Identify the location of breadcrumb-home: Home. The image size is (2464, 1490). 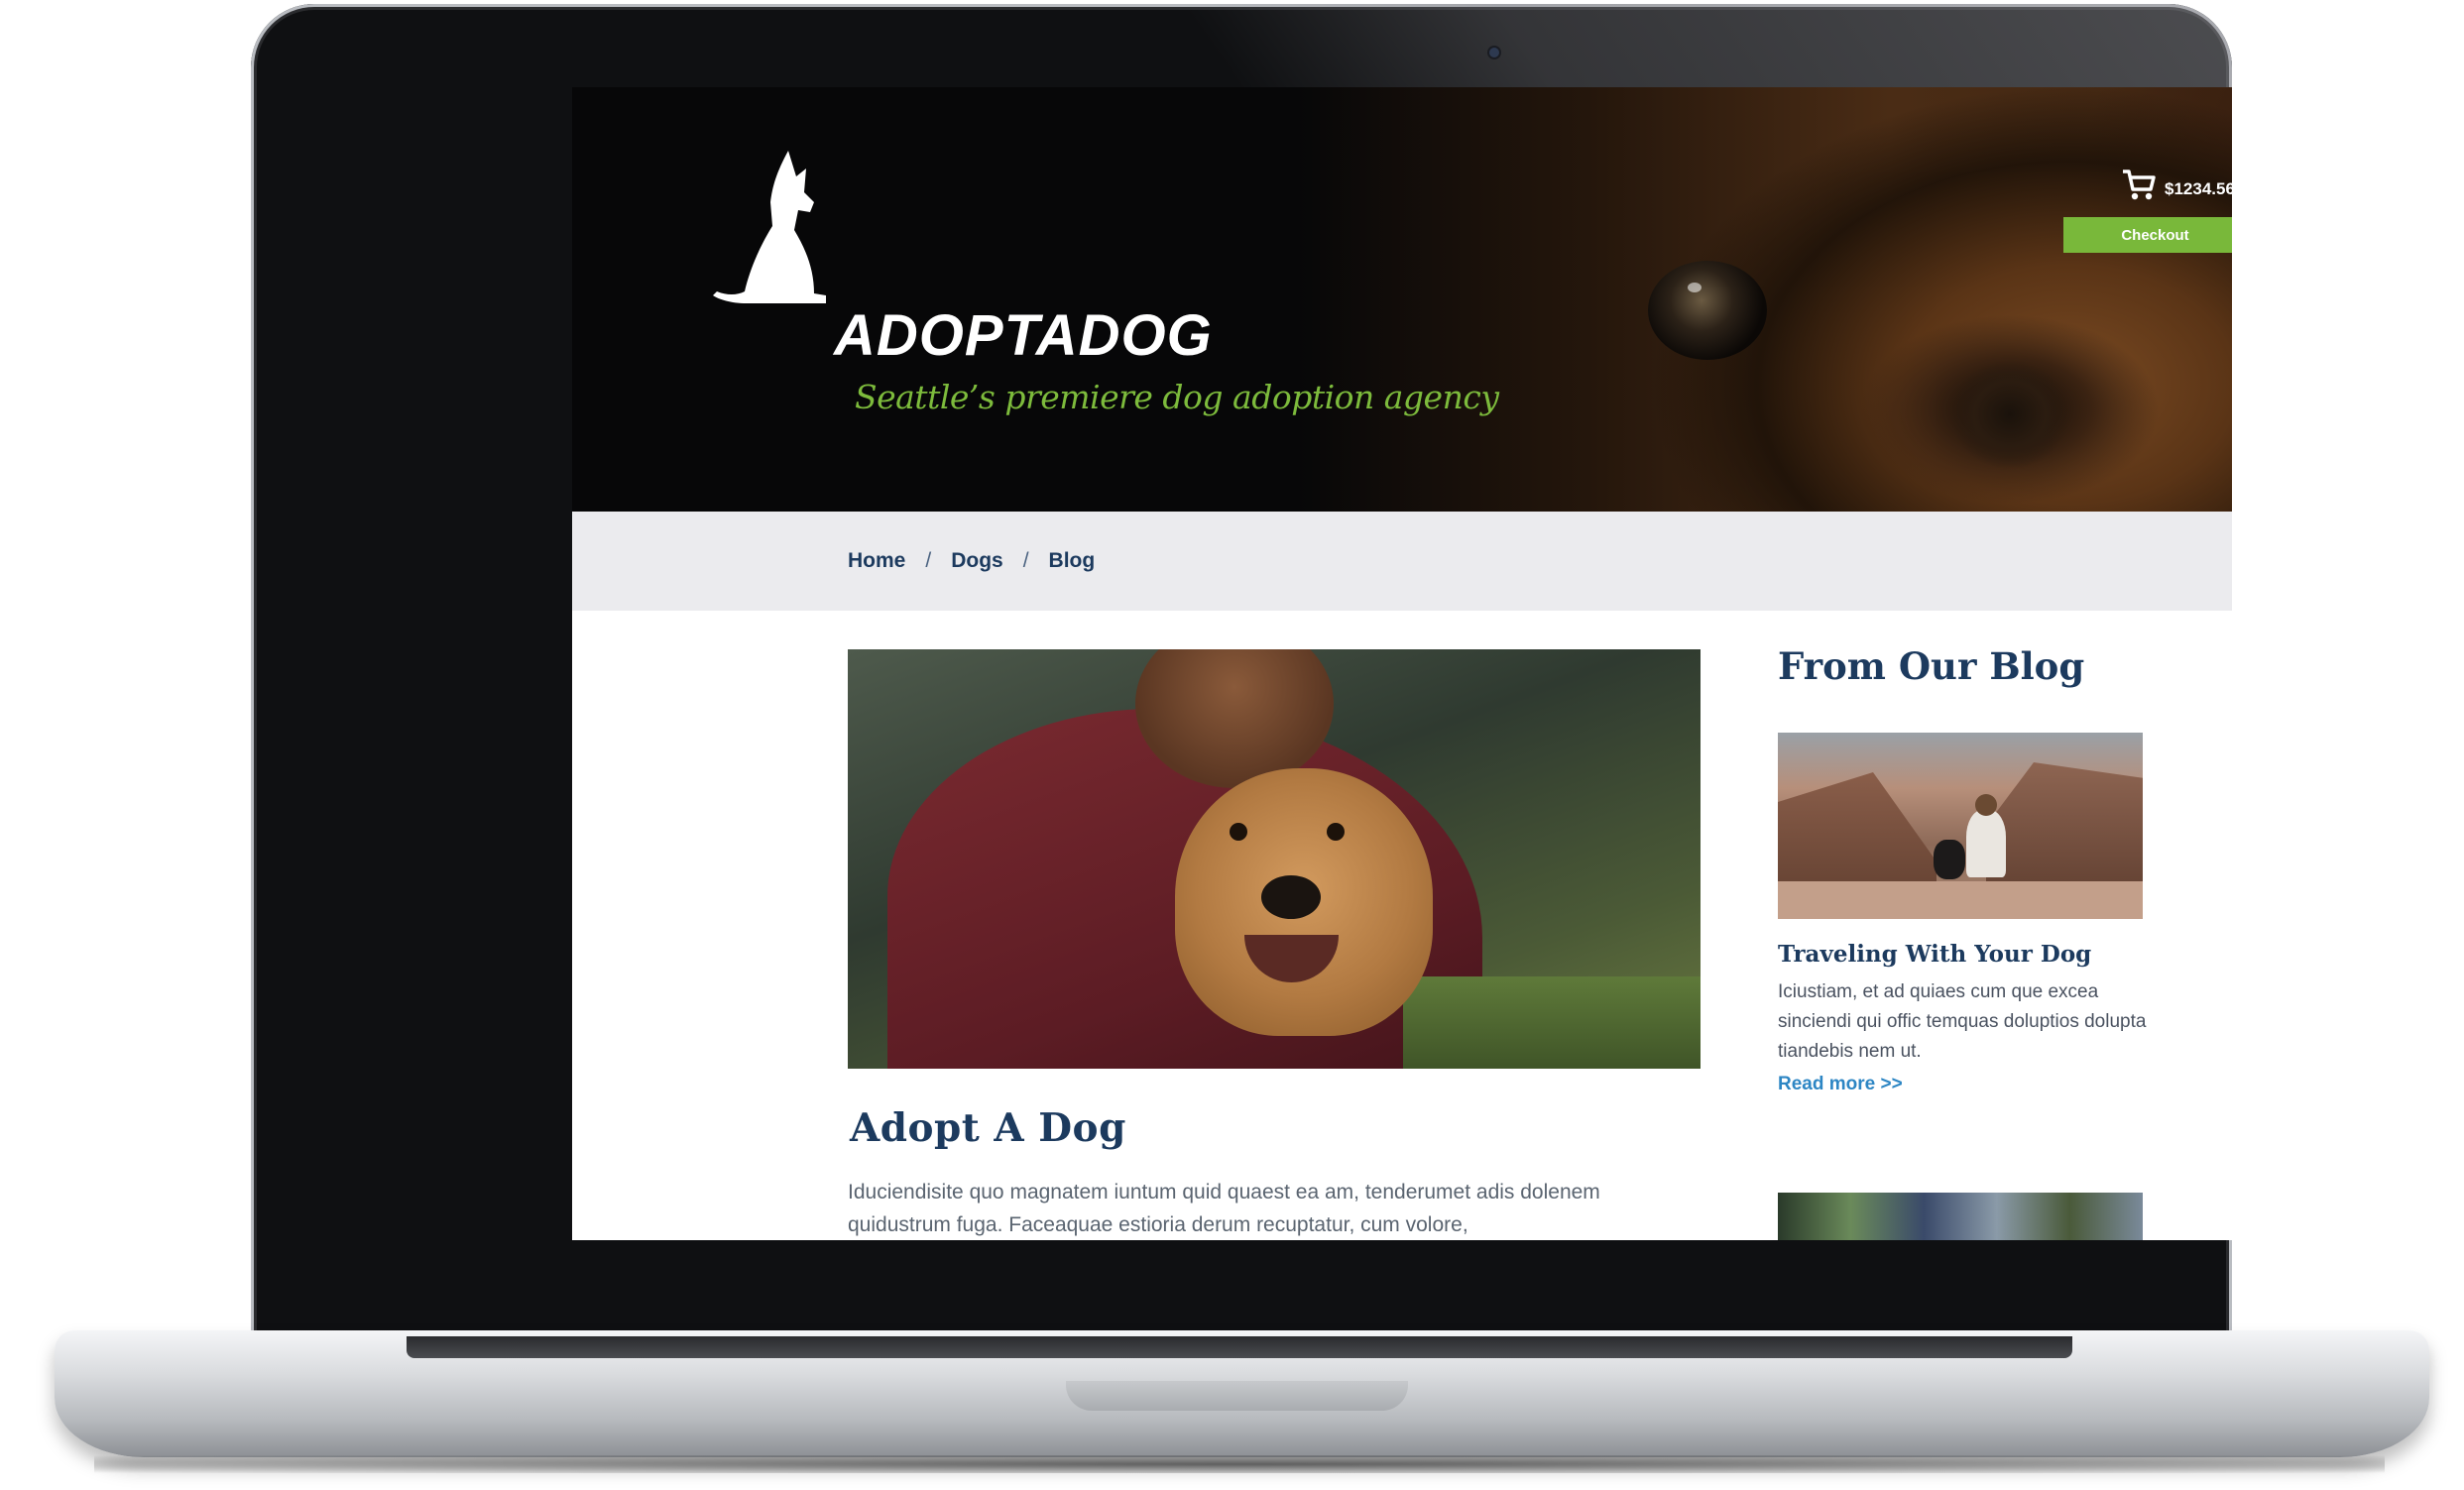
(876, 561).